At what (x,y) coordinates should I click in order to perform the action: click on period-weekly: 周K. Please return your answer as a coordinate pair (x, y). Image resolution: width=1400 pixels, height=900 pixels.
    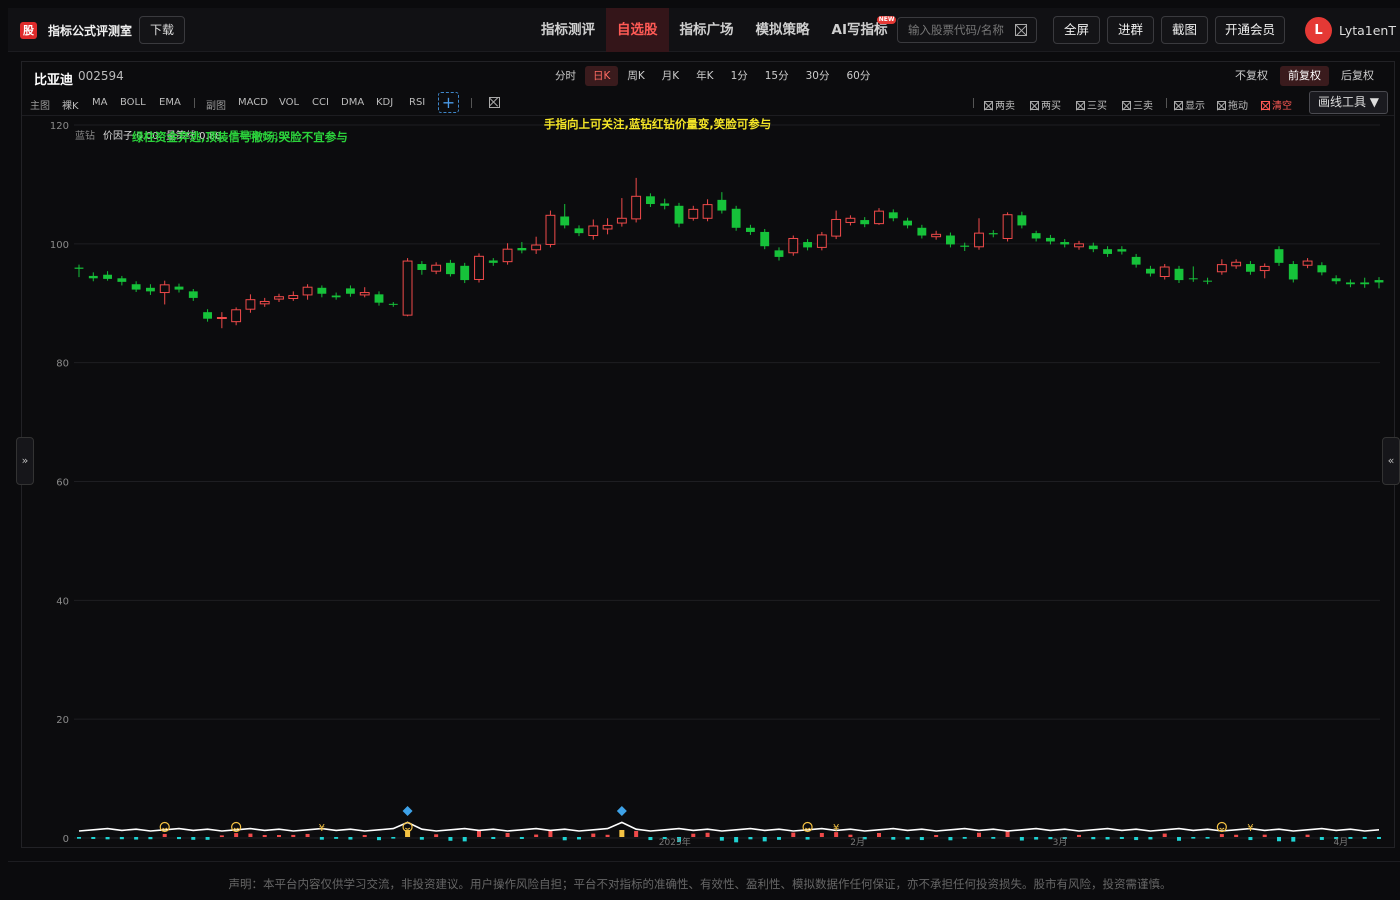
    Looking at the image, I should click on (635, 76).